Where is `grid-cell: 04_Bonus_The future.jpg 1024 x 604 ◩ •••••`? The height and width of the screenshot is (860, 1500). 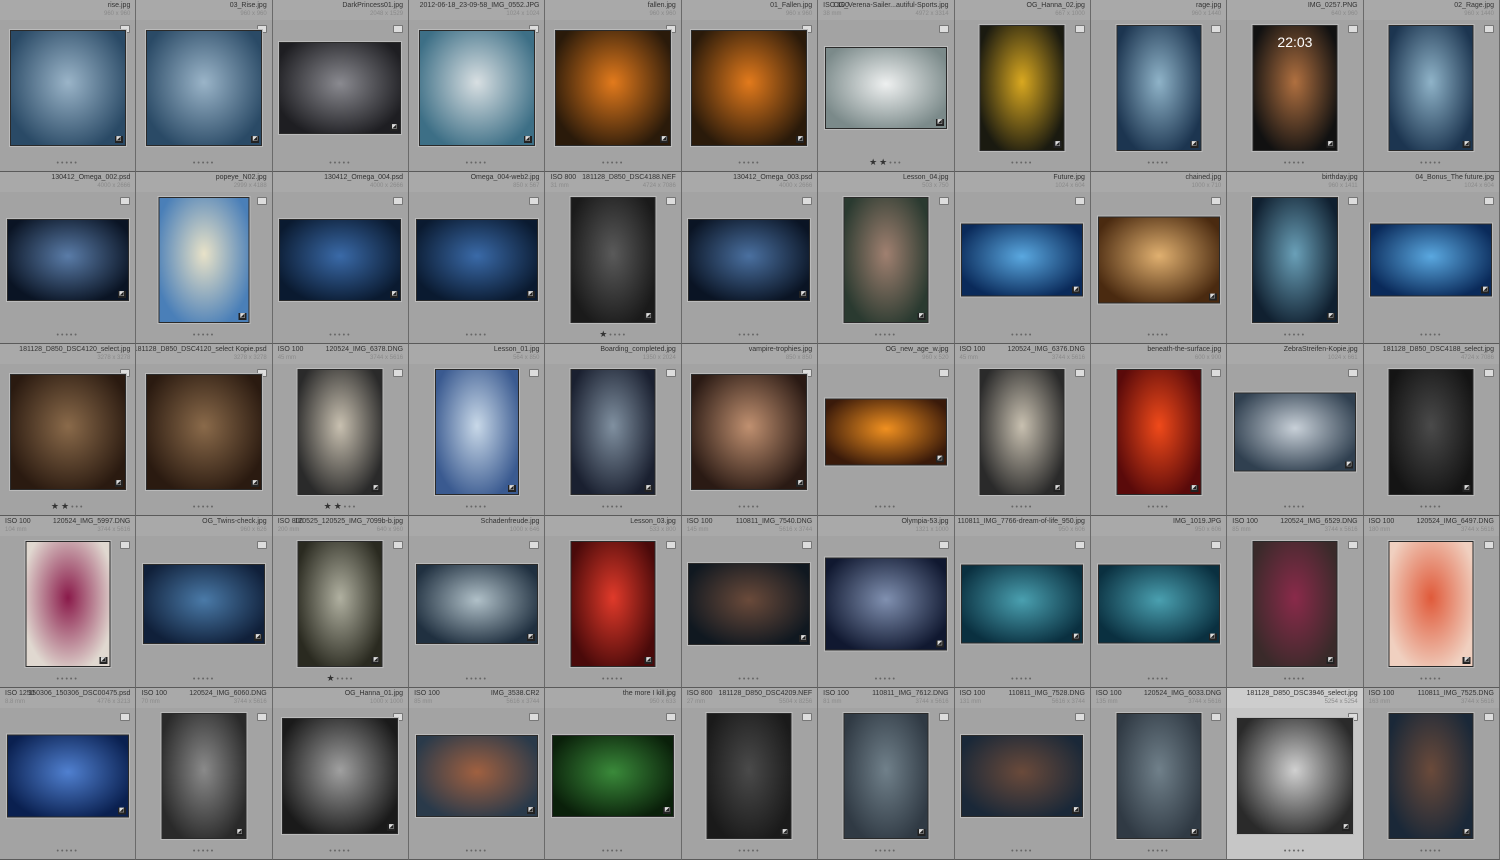
grid-cell: 04_Bonus_The future.jpg 1024 x 604 ◩ ••••• is located at coordinates (1431, 258).